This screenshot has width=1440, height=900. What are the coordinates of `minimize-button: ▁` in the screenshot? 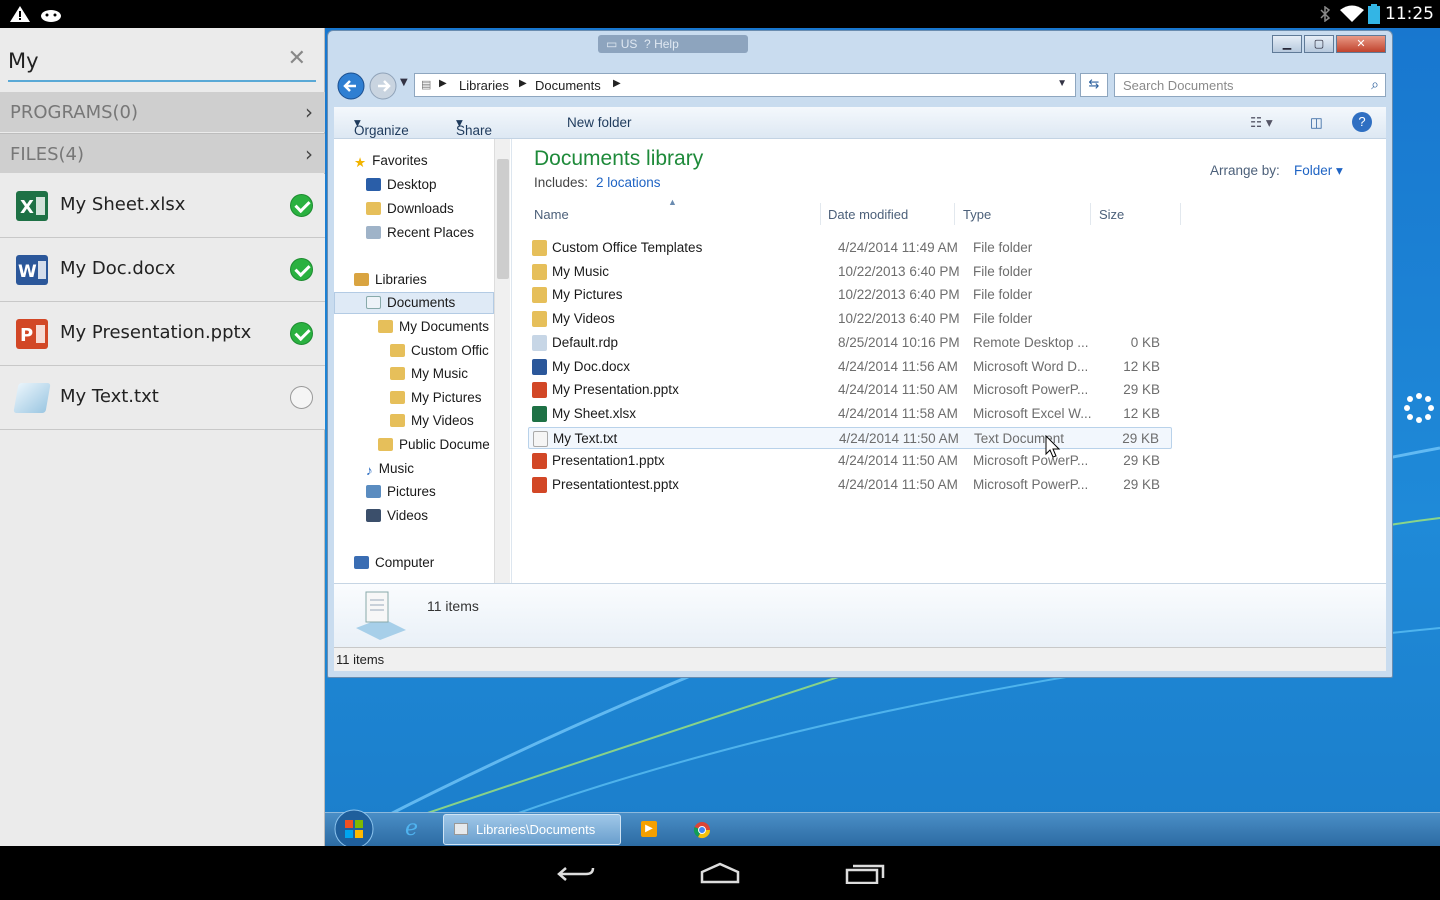 It's located at (1287, 44).